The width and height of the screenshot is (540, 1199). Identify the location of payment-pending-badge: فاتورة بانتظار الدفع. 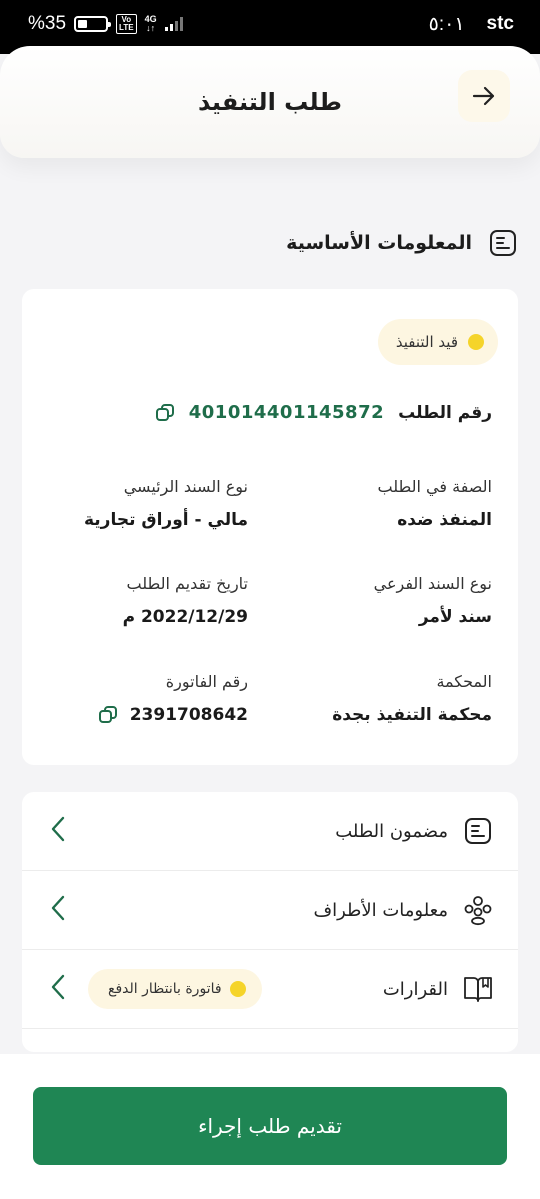
(175, 989).